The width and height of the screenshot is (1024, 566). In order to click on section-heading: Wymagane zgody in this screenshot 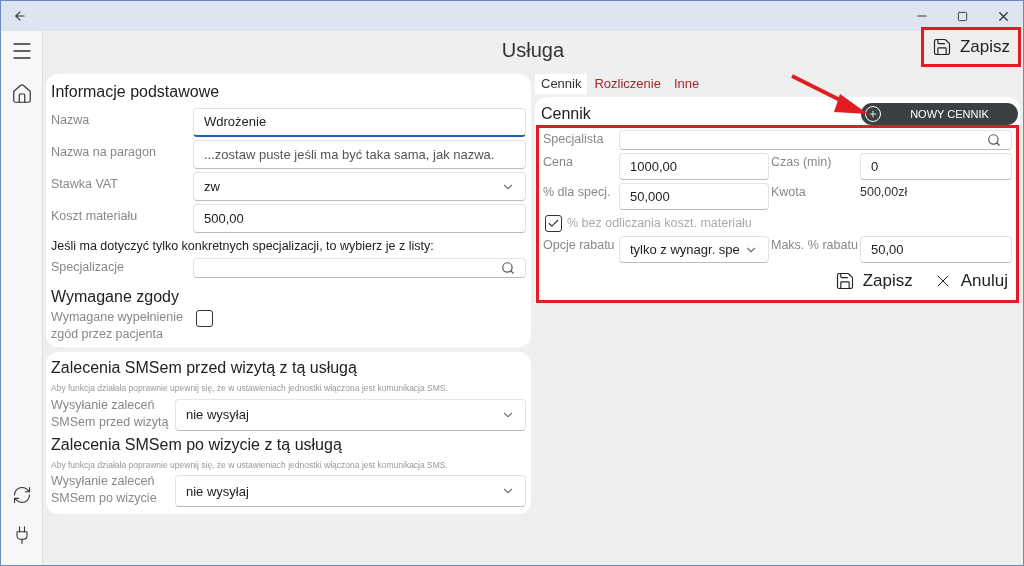, I will do `click(115, 296)`.